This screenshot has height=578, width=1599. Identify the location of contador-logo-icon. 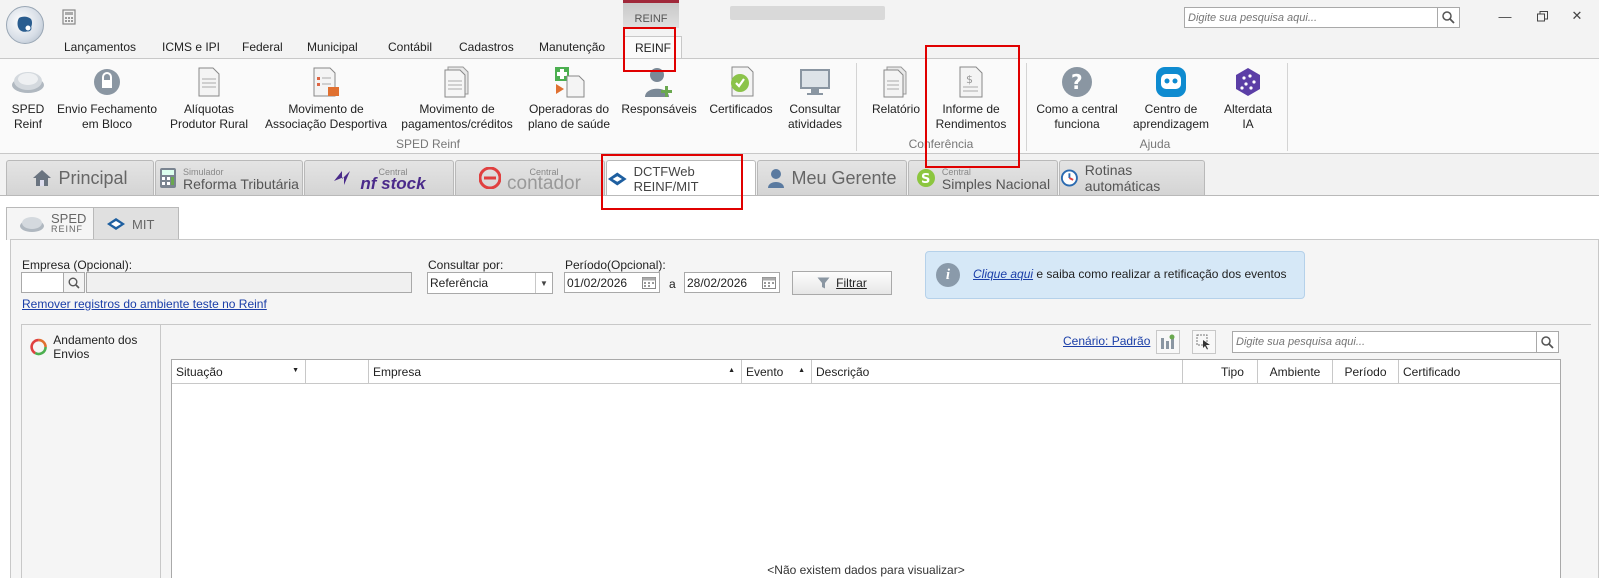
(490, 178).